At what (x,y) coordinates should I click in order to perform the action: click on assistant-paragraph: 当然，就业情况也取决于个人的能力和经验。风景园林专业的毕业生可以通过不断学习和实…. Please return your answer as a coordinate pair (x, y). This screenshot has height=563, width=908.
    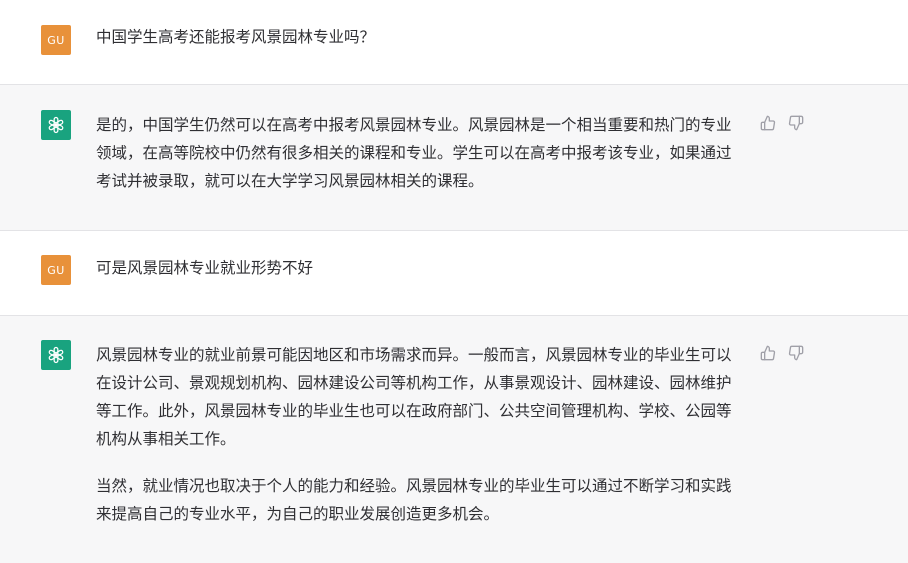
    Looking at the image, I should click on (414, 500).